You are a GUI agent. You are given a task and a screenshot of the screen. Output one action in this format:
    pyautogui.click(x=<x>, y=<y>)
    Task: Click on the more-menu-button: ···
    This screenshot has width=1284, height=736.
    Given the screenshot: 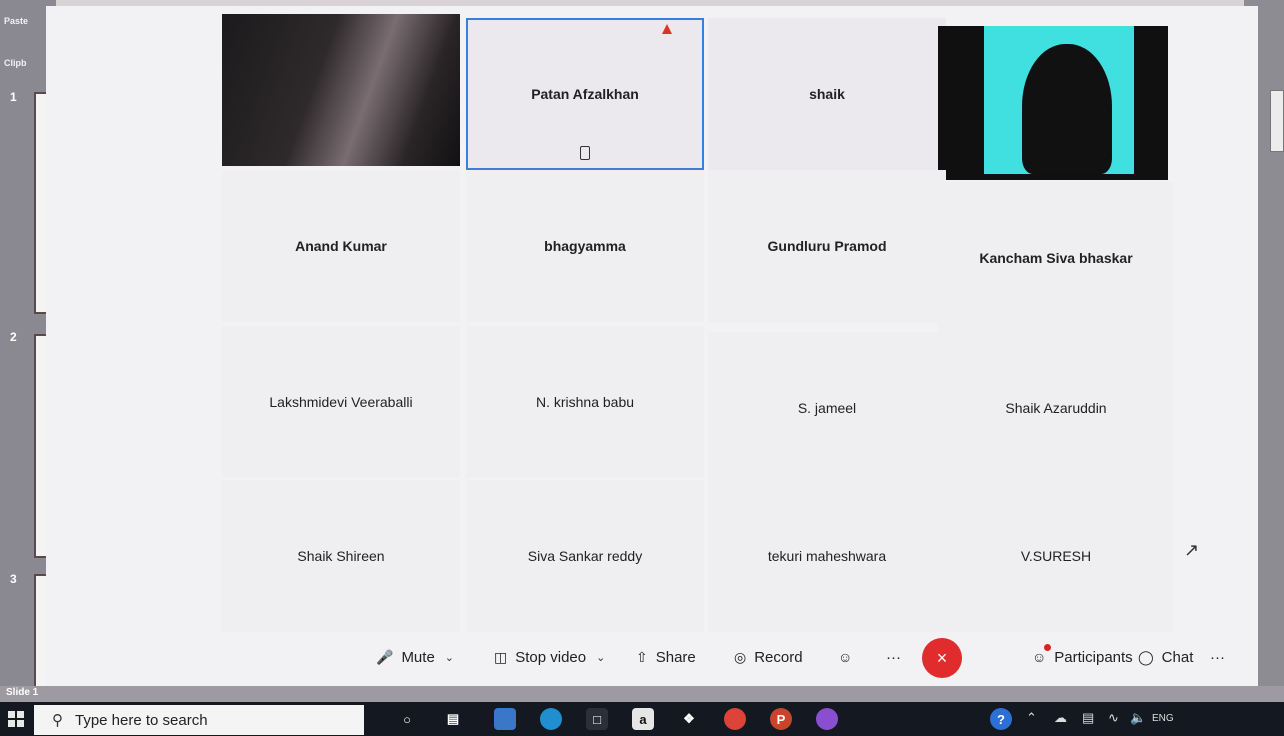 What is the action you would take?
    pyautogui.click(x=1217, y=657)
    